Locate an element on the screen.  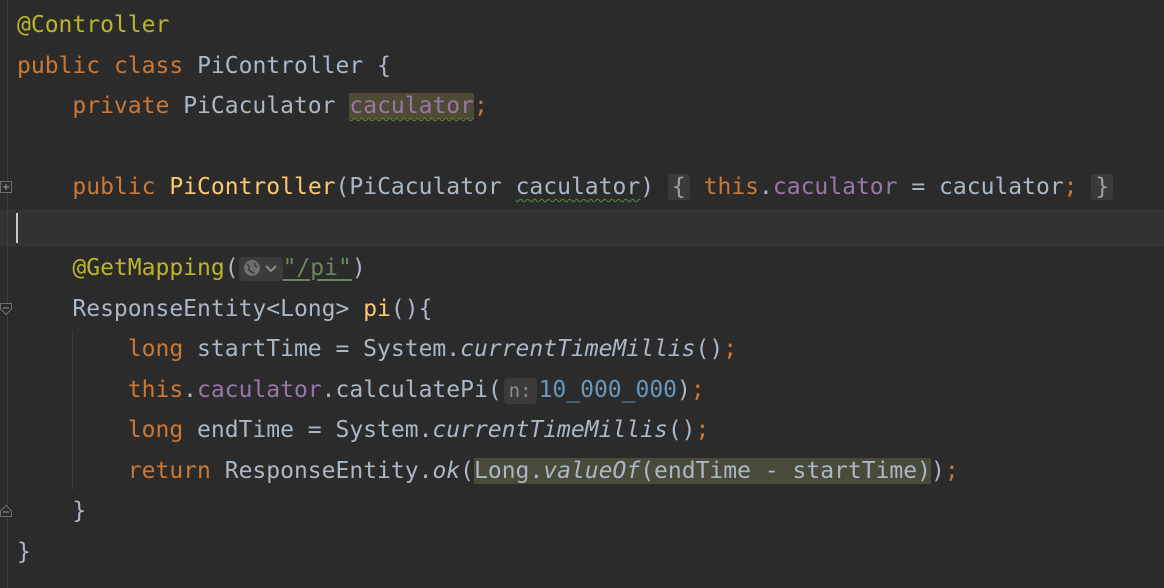
url-string: "/pi" is located at coordinates (317, 268).